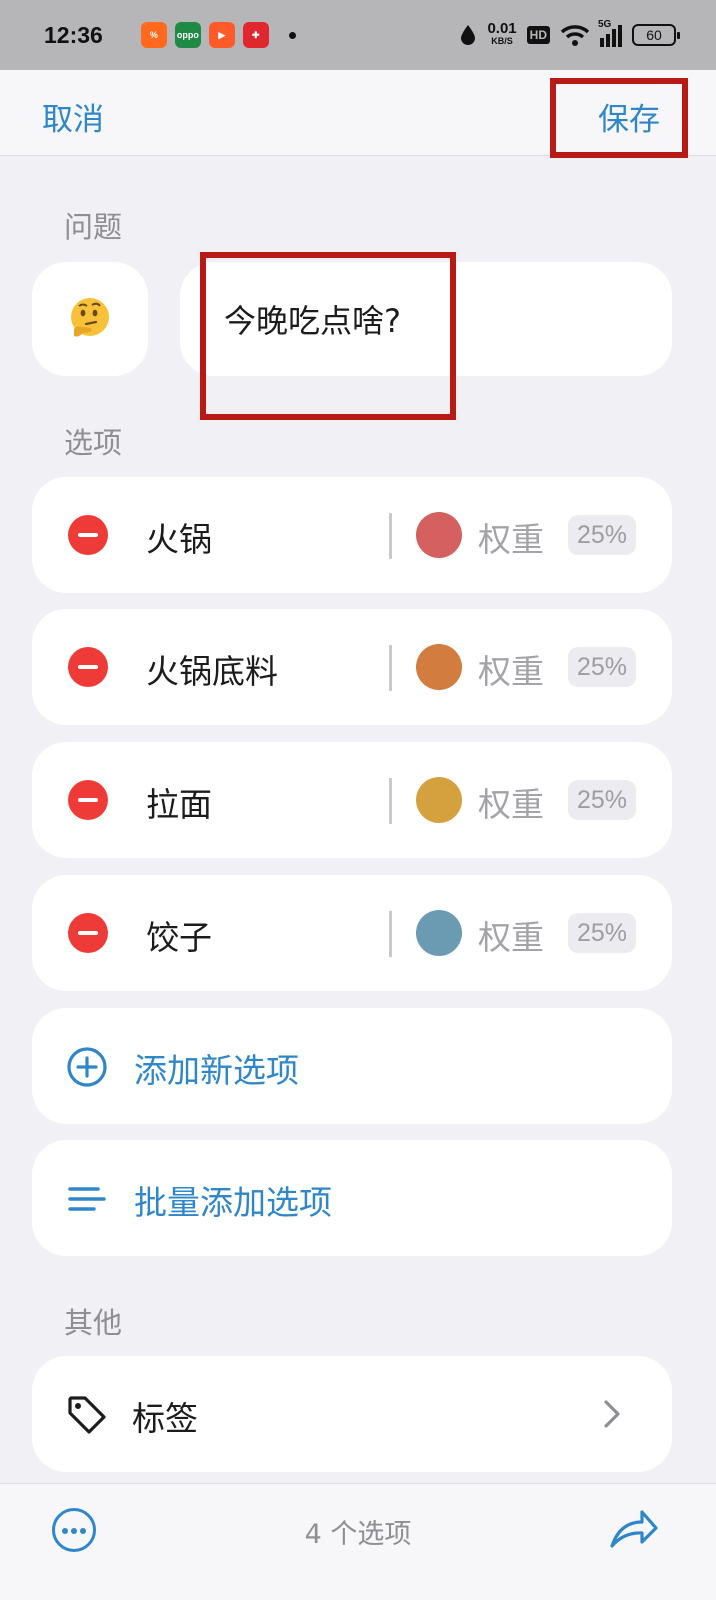 The width and height of the screenshot is (716, 1600). What do you see at coordinates (216, 1070) in the screenshot?
I see `add-option-label: 添加新选项` at bounding box center [216, 1070].